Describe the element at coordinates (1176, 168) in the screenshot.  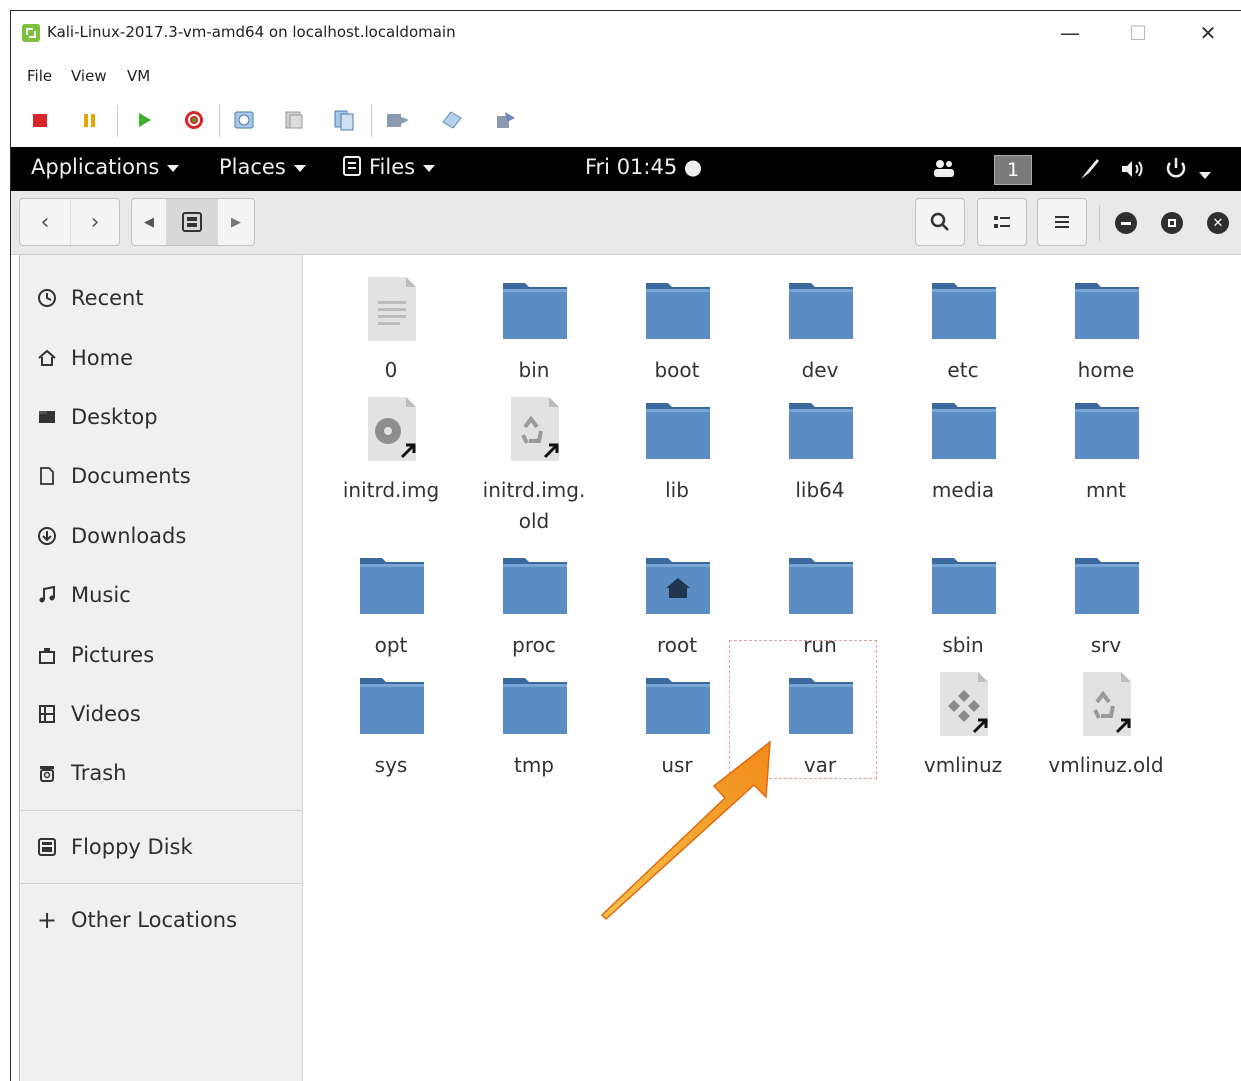
I see `power-icon` at that location.